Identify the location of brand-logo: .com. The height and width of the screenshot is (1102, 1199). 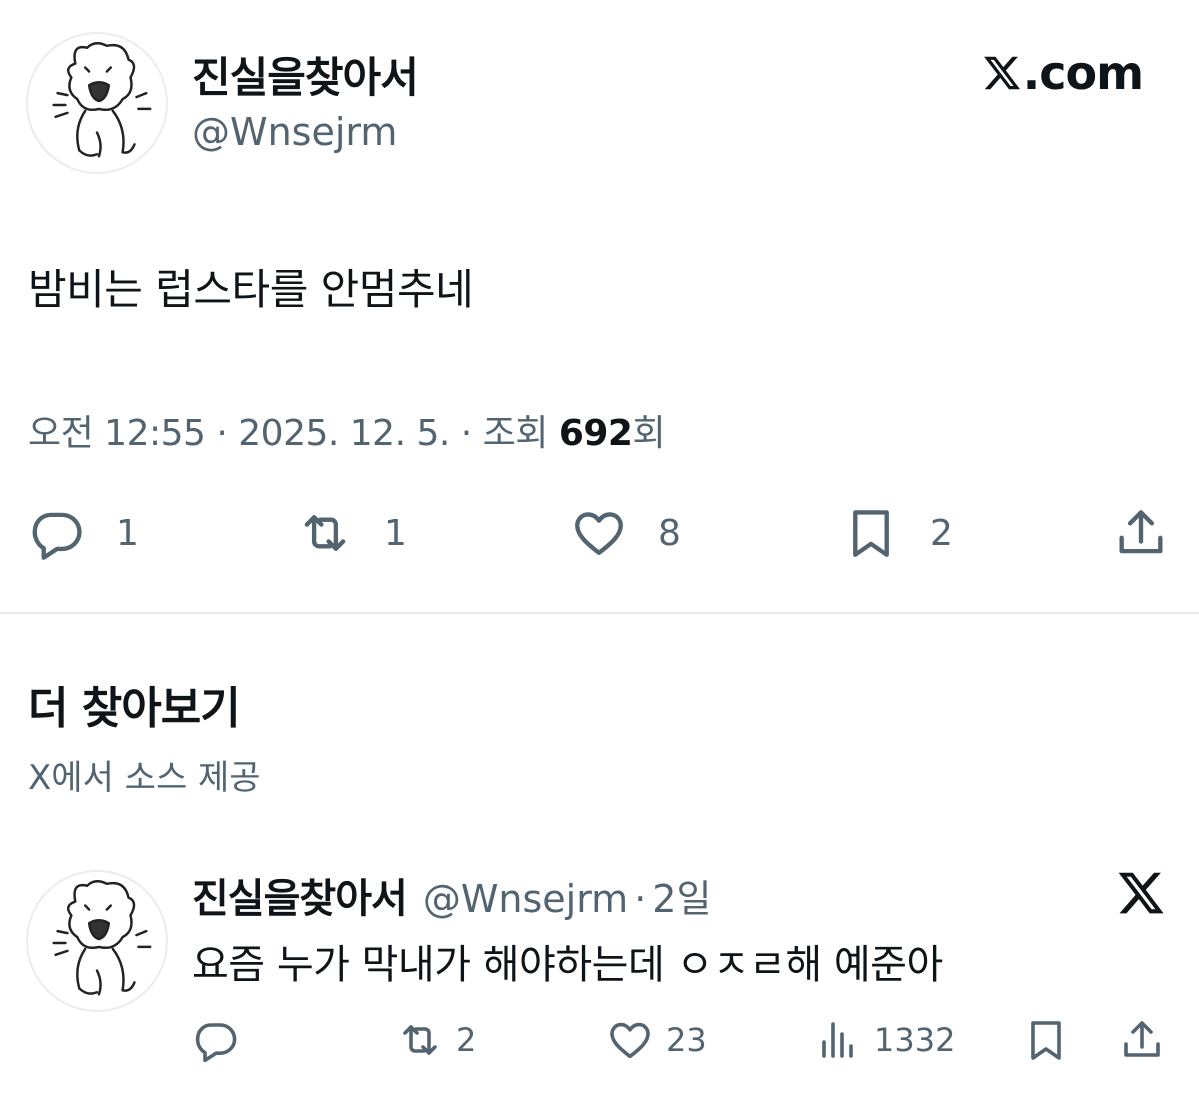
(1063, 73).